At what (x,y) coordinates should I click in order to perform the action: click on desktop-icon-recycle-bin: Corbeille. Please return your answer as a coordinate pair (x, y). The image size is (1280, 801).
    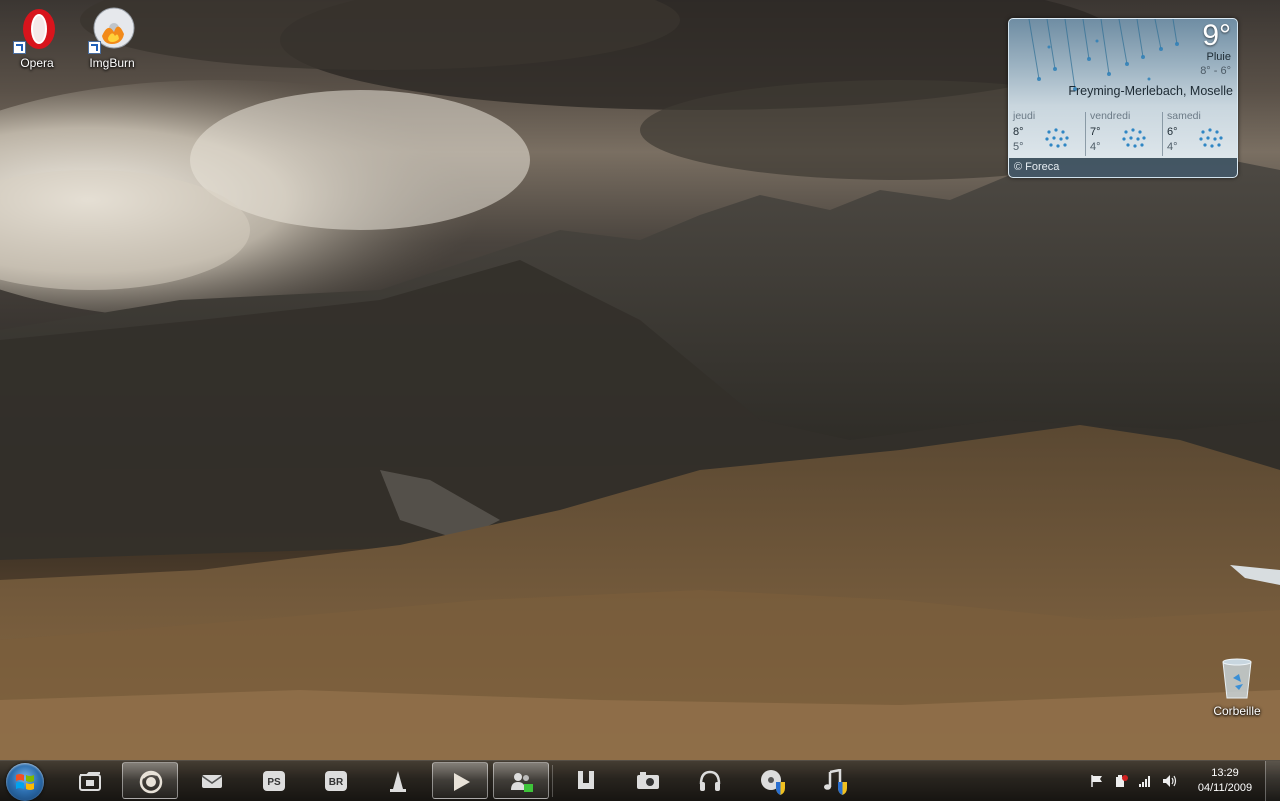
    Looking at the image, I should click on (1237, 686).